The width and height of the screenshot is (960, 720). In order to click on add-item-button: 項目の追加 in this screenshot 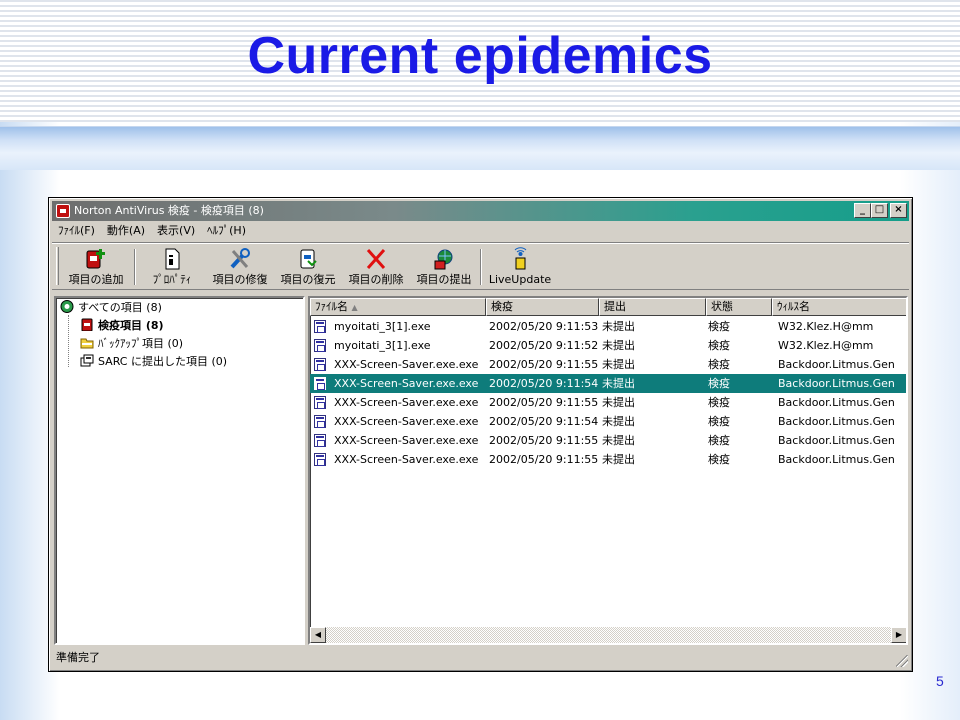, I will do `click(96, 267)`.